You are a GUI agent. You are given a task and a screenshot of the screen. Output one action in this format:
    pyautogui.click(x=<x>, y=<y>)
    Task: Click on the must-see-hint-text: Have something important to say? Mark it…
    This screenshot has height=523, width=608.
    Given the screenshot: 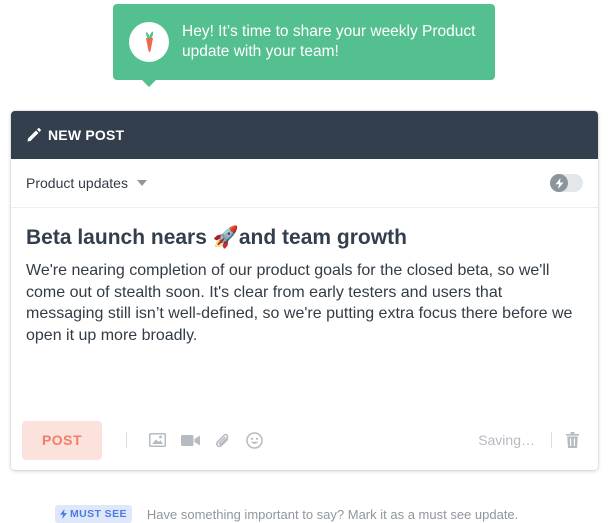 What is the action you would take?
    pyautogui.click(x=332, y=514)
    